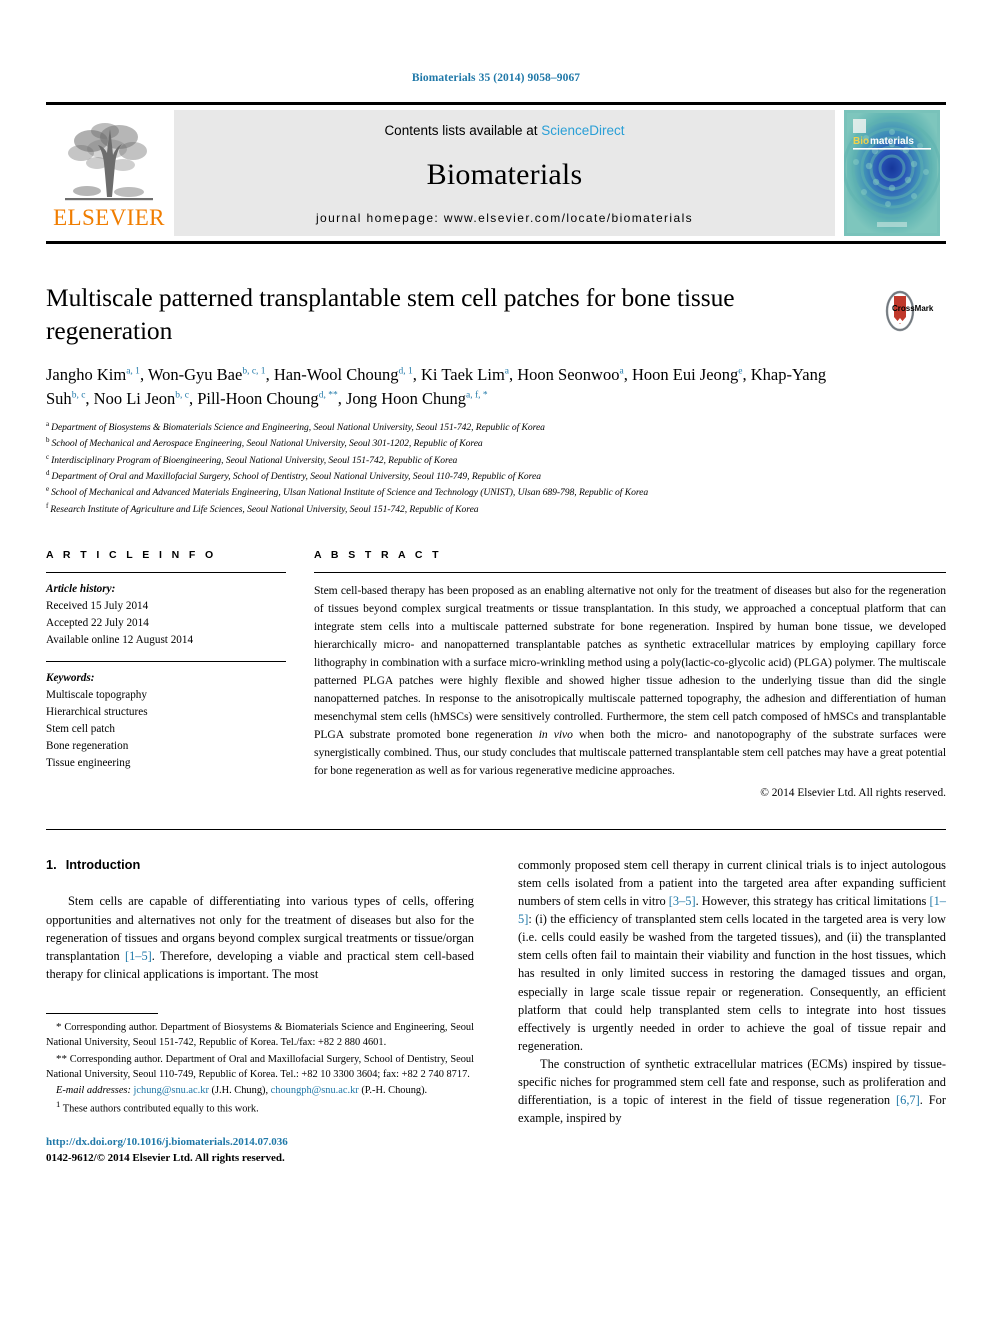 The image size is (992, 1323). What do you see at coordinates (138, 956) in the screenshot?
I see `citation-ref: [1–5]` at bounding box center [138, 956].